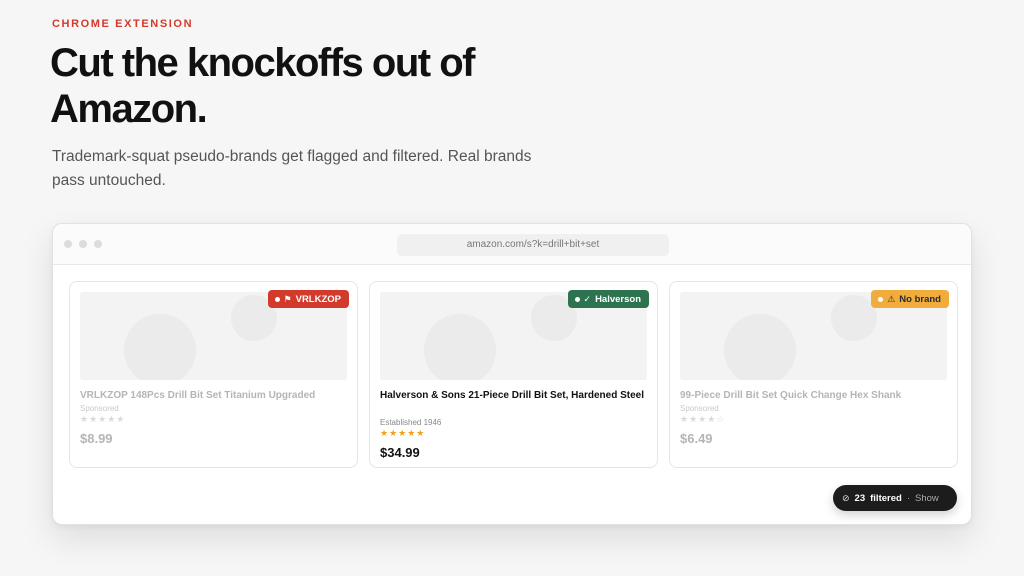 Image resolution: width=1024 pixels, height=576 pixels. I want to click on badge-label: Halverson, so click(618, 299).